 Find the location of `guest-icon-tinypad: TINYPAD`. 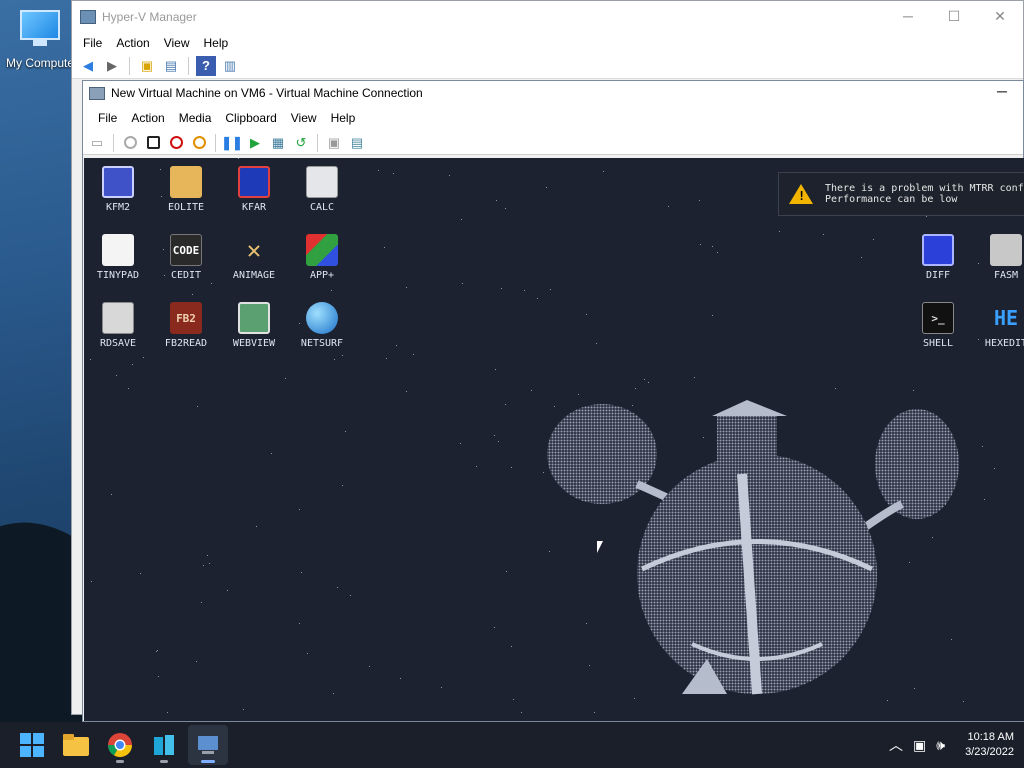

guest-icon-tinypad: TINYPAD is located at coordinates (118, 257).